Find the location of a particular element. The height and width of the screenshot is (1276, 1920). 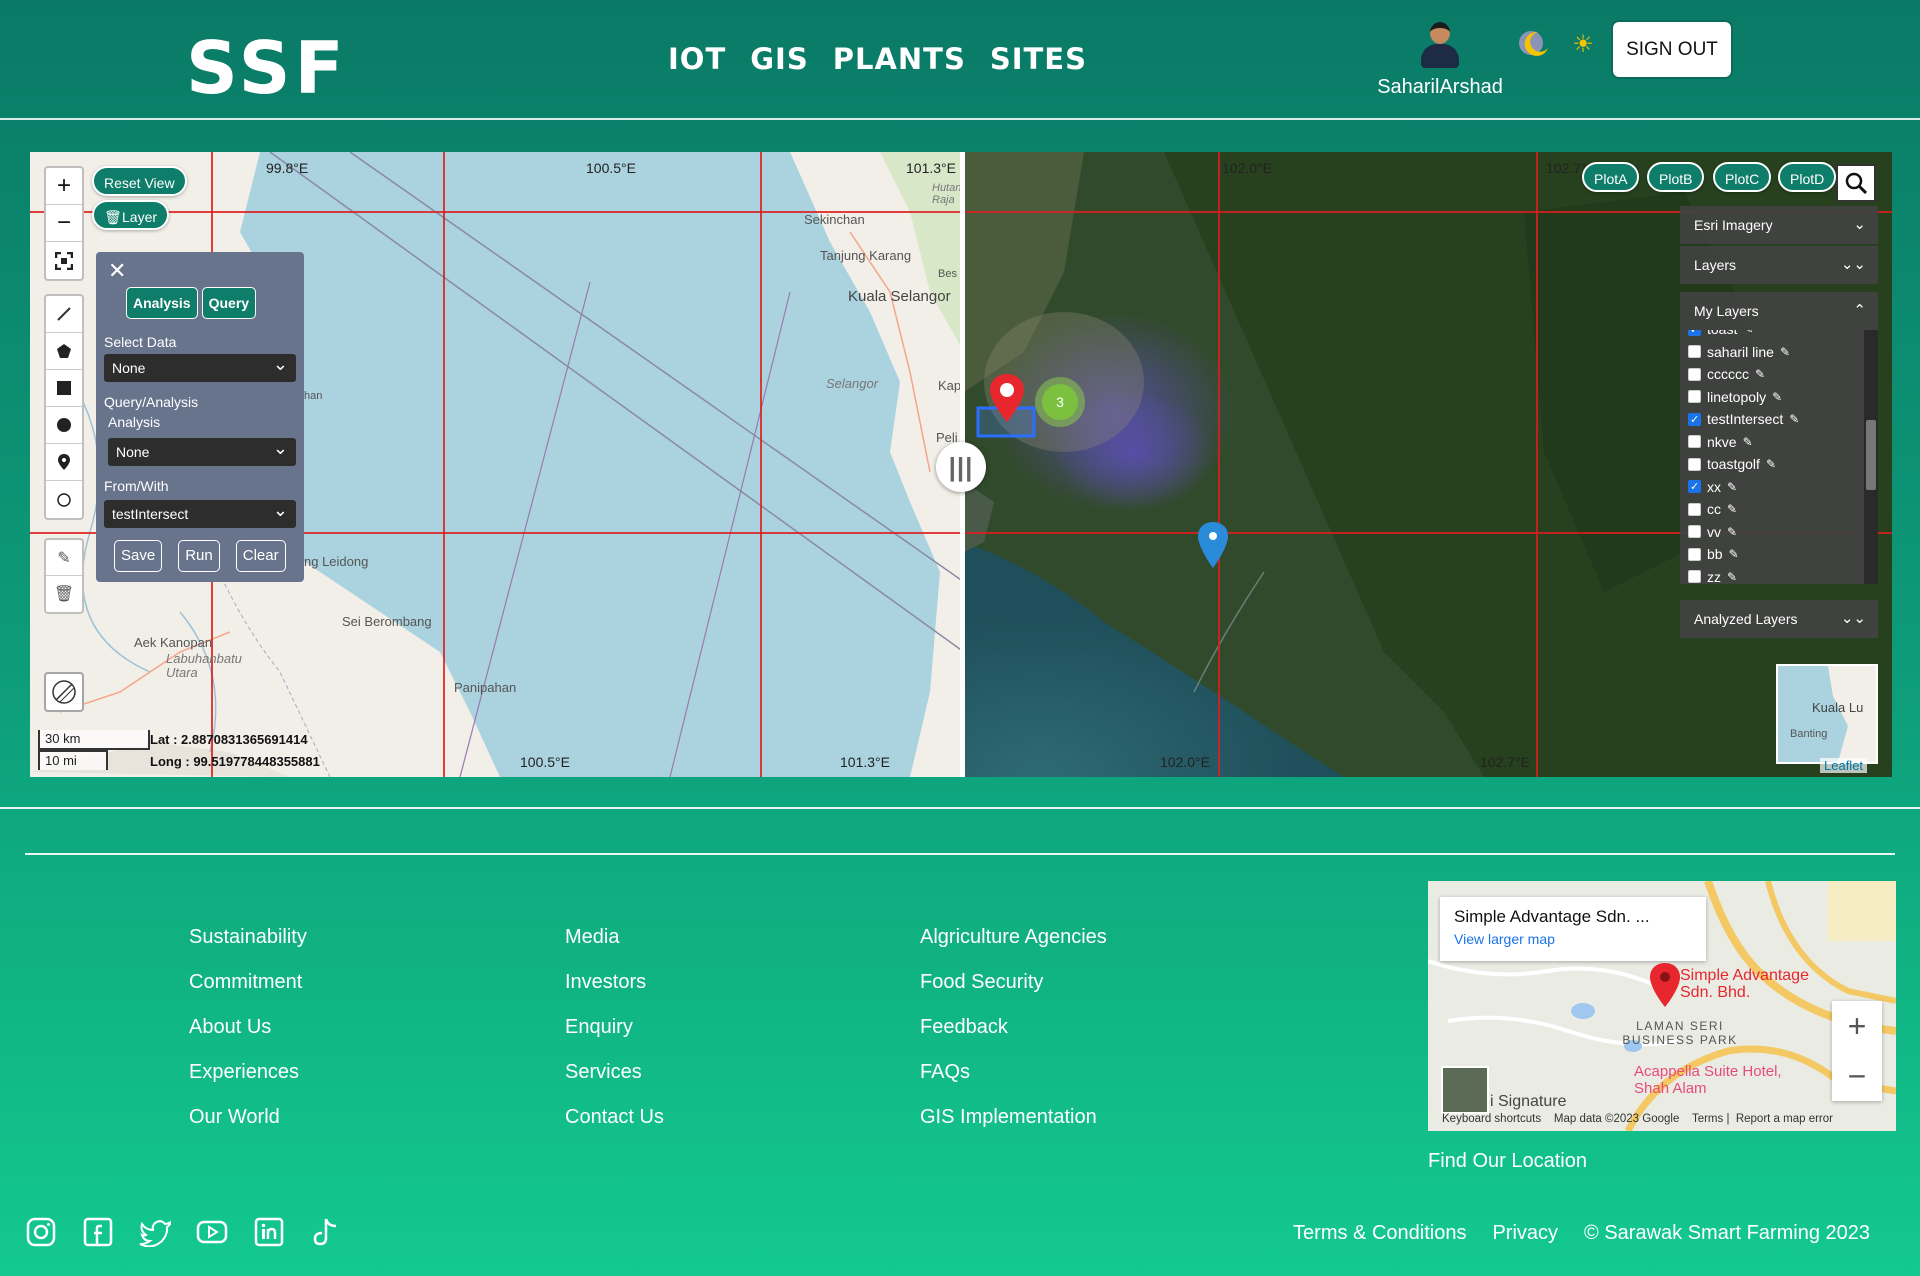

terms-conditions-link: Terms & Conditions is located at coordinates (1379, 1233).